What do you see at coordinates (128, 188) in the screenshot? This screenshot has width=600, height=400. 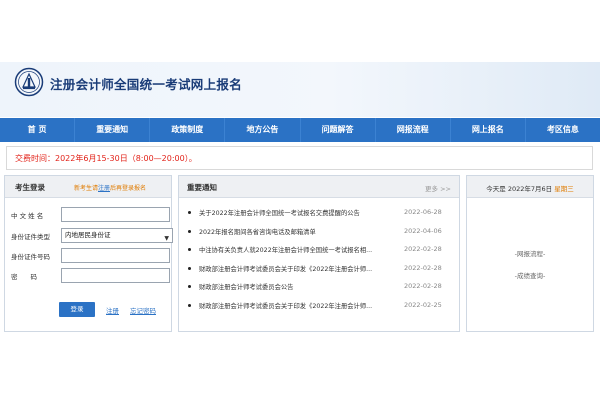 I see `register-hint-suffix: 后再登录报名` at bounding box center [128, 188].